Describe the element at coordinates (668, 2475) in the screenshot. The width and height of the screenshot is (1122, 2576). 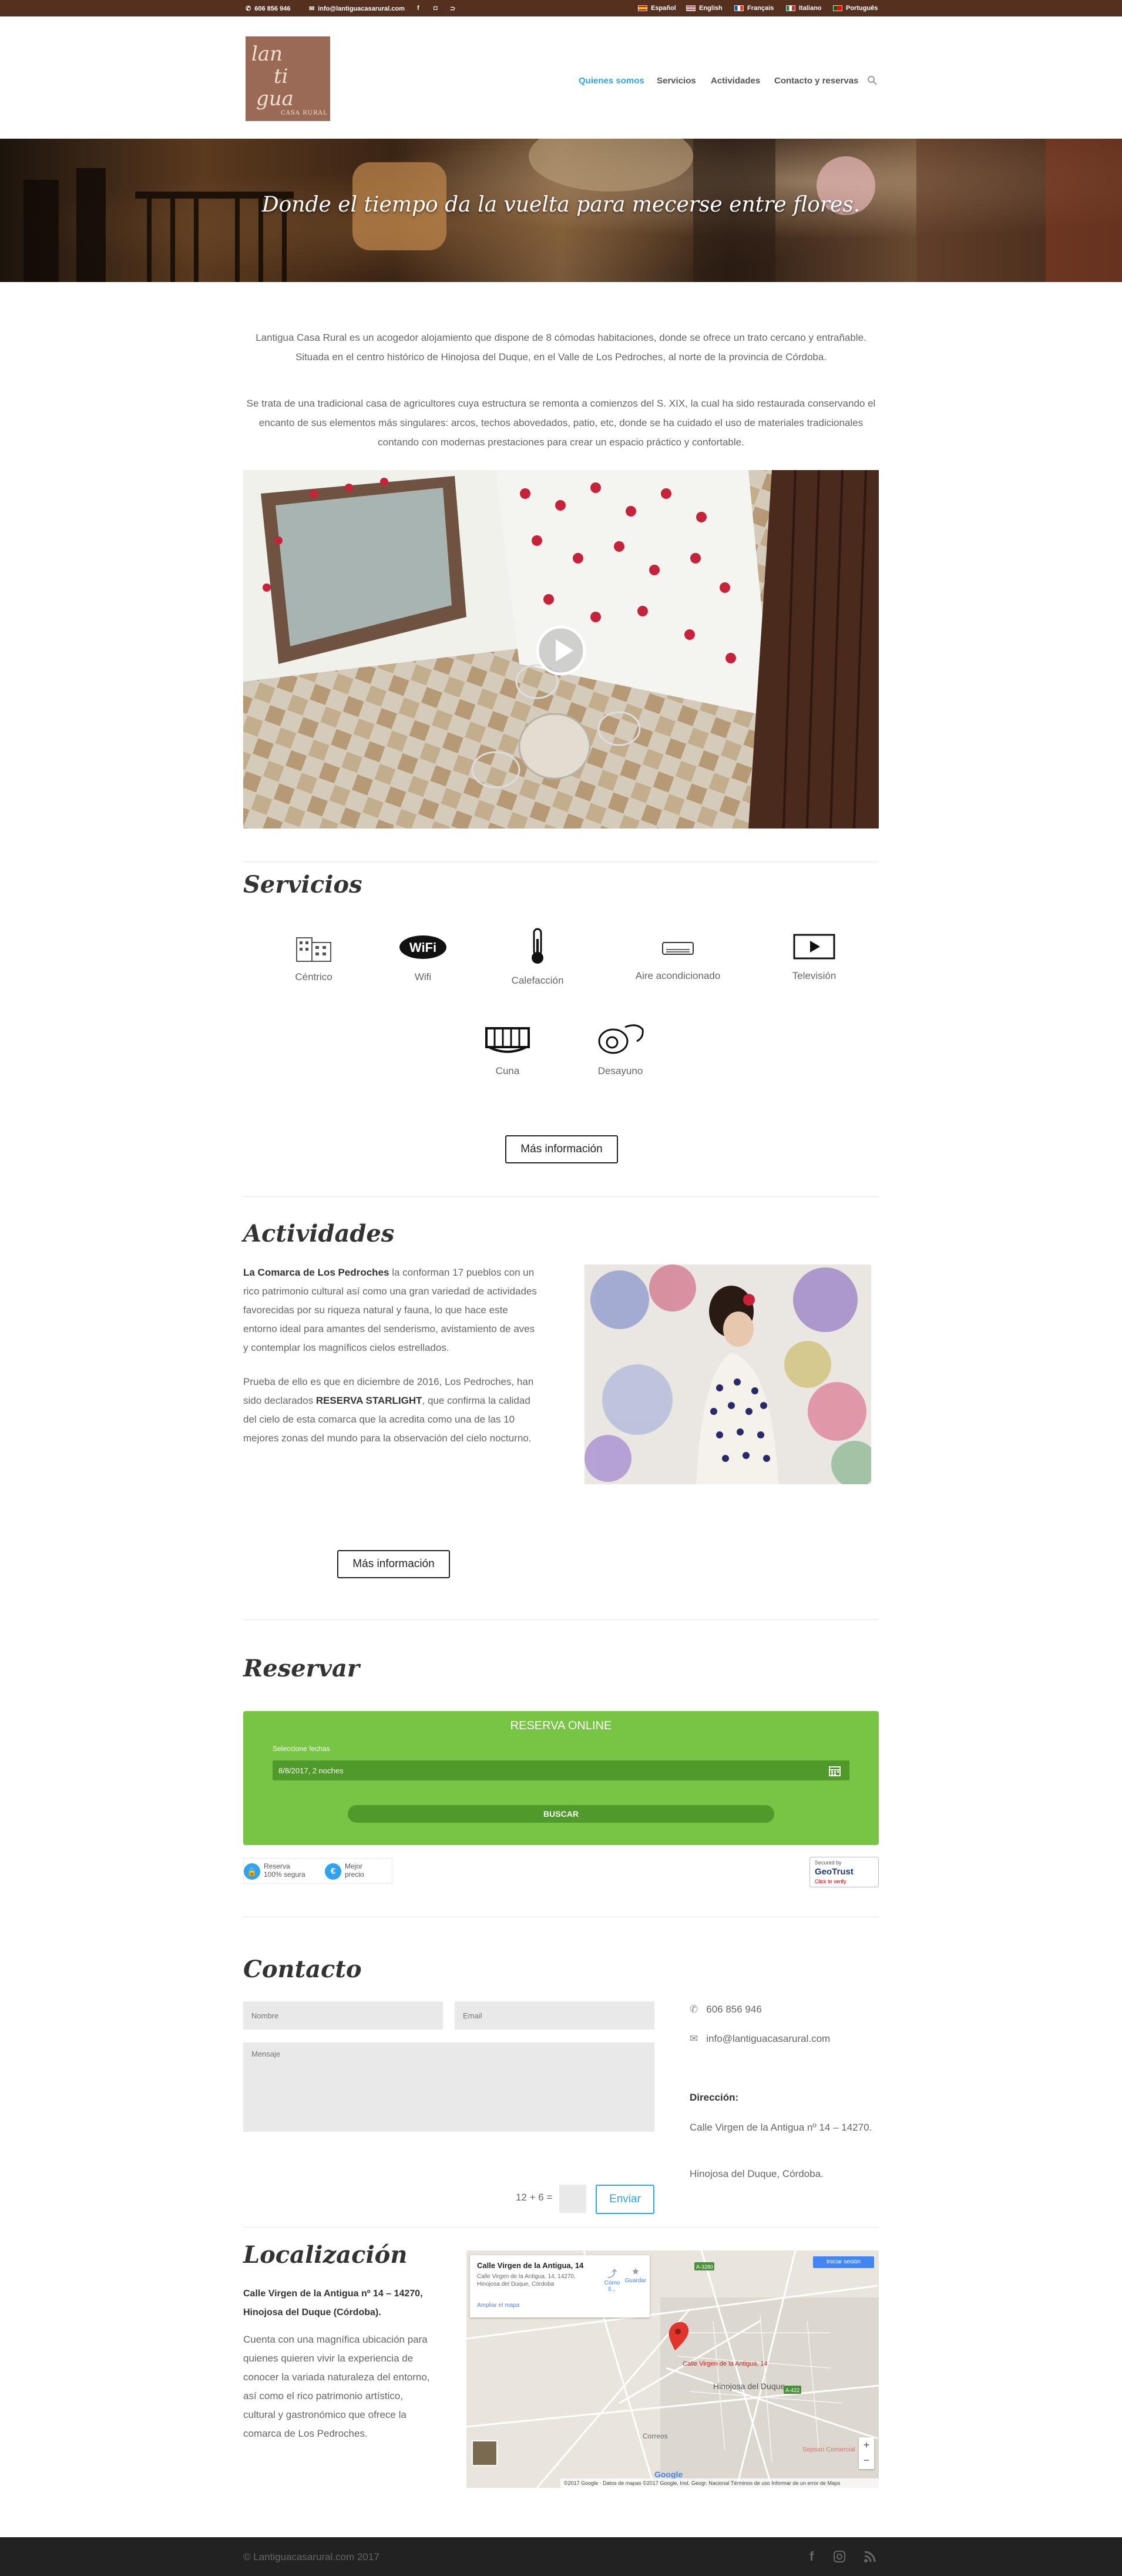
I see `google-logo: Google` at that location.